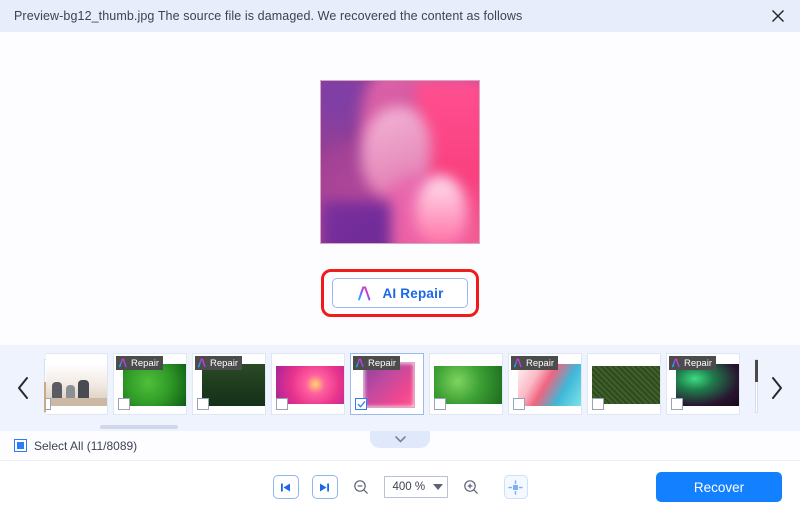  Describe the element at coordinates (139, 427) in the screenshot. I see `strip-horizontal-scrollbar` at that location.